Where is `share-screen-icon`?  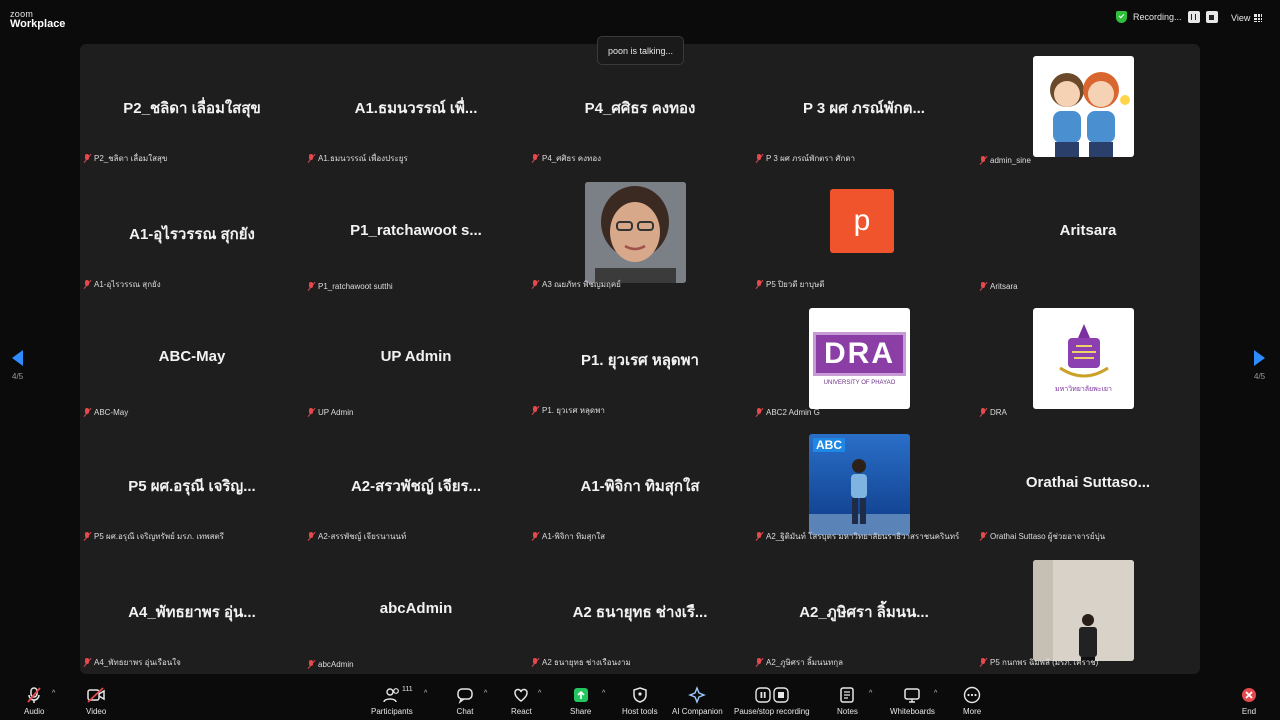
share-screen-icon is located at coordinates (581, 695).